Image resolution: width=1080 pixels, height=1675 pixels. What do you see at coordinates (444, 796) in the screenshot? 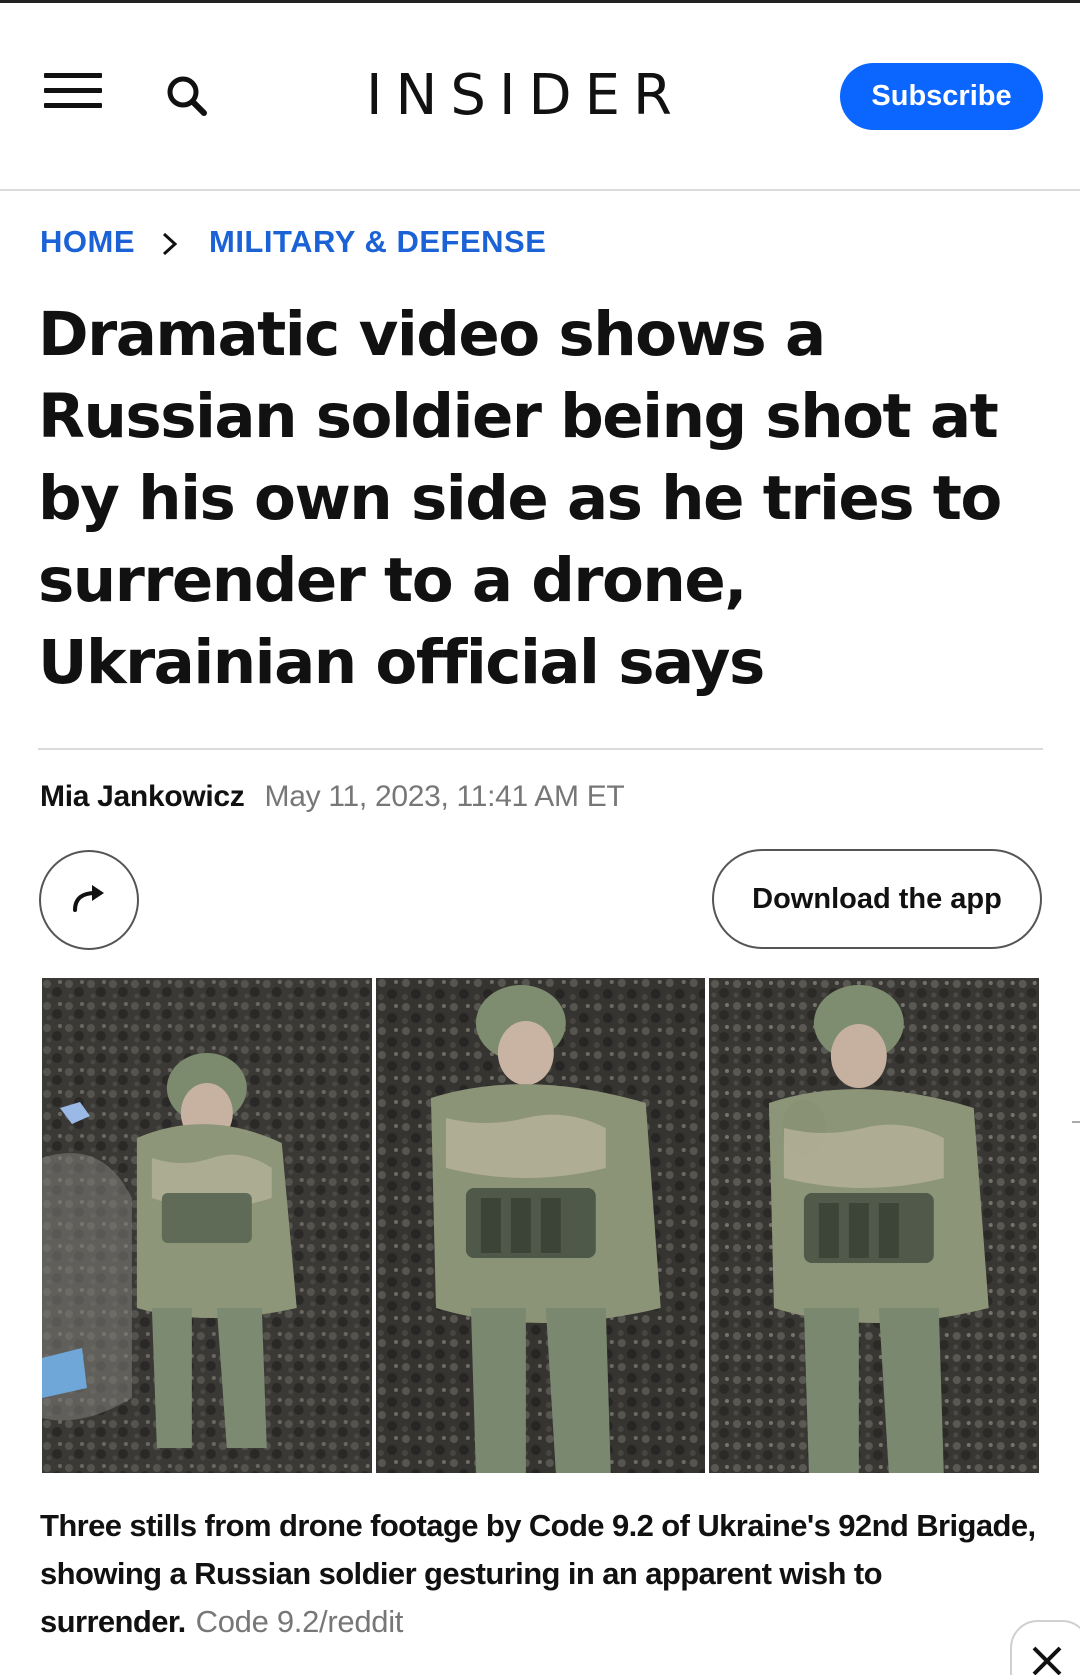
I see `publish-date: May 11, 2023, 11:41 AM ET` at bounding box center [444, 796].